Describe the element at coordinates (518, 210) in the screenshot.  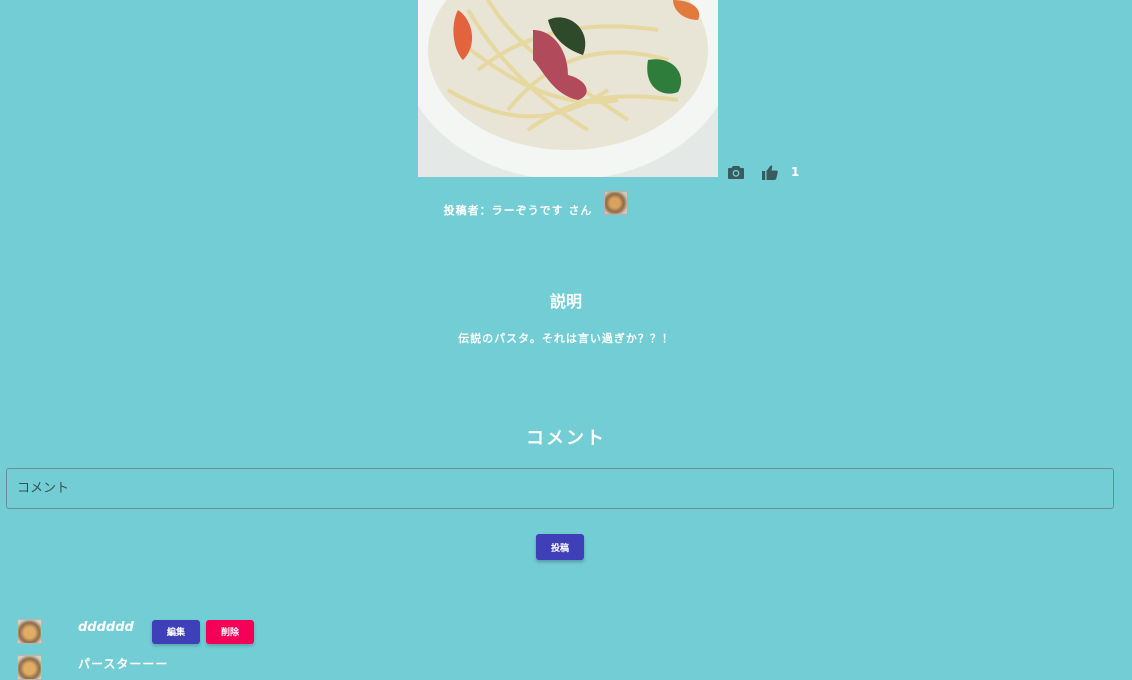
I see `author-name: 投稿者：ラーぞうです さん` at that location.